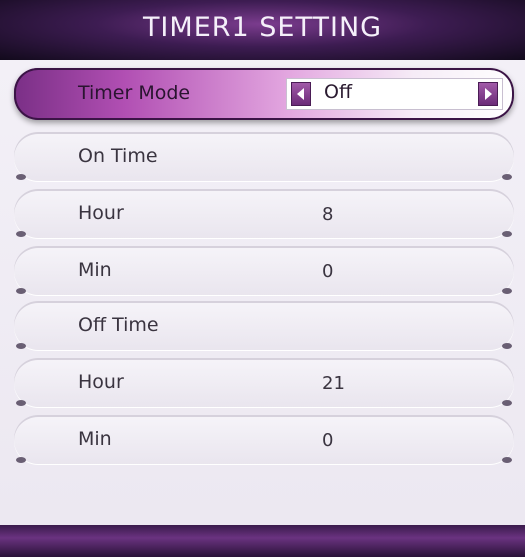 This screenshot has width=525, height=557. What do you see at coordinates (95, 439) in the screenshot?
I see `off-min-label: Min` at bounding box center [95, 439].